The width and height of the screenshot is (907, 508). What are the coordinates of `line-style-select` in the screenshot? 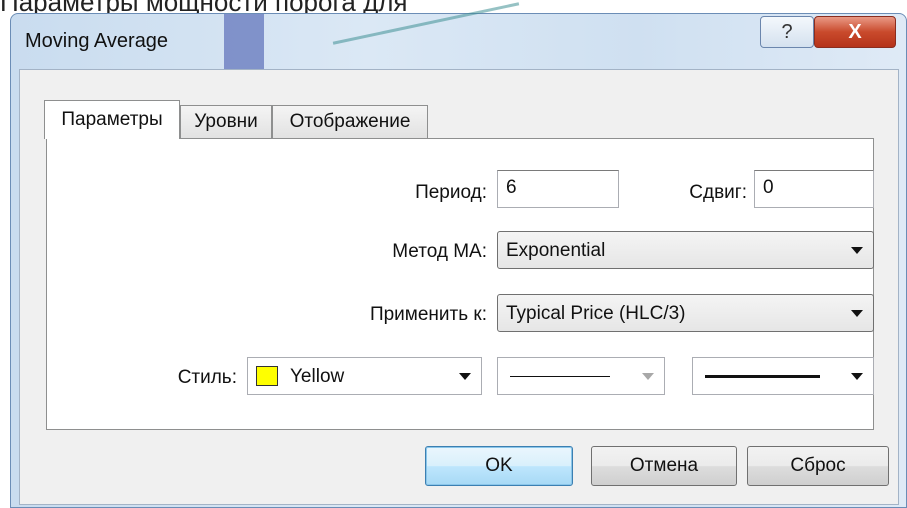 It's located at (581, 376).